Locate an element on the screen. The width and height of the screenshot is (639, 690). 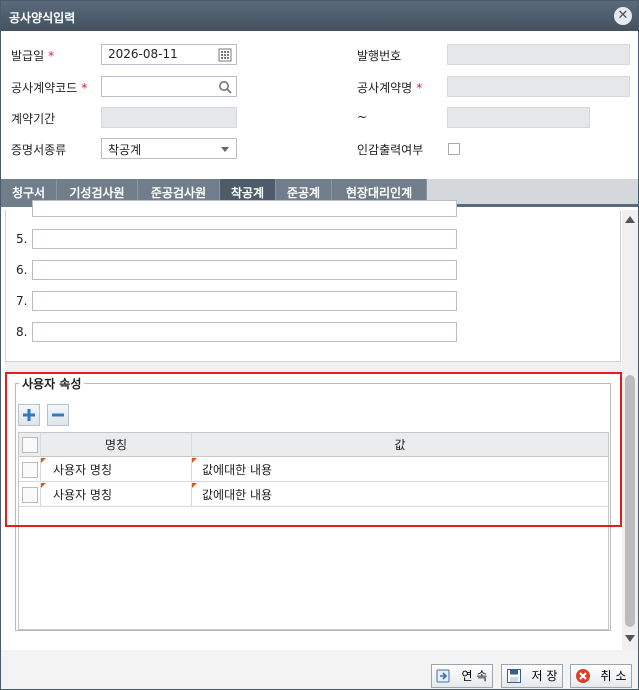
select-all-cell is located at coordinates (30, 445).